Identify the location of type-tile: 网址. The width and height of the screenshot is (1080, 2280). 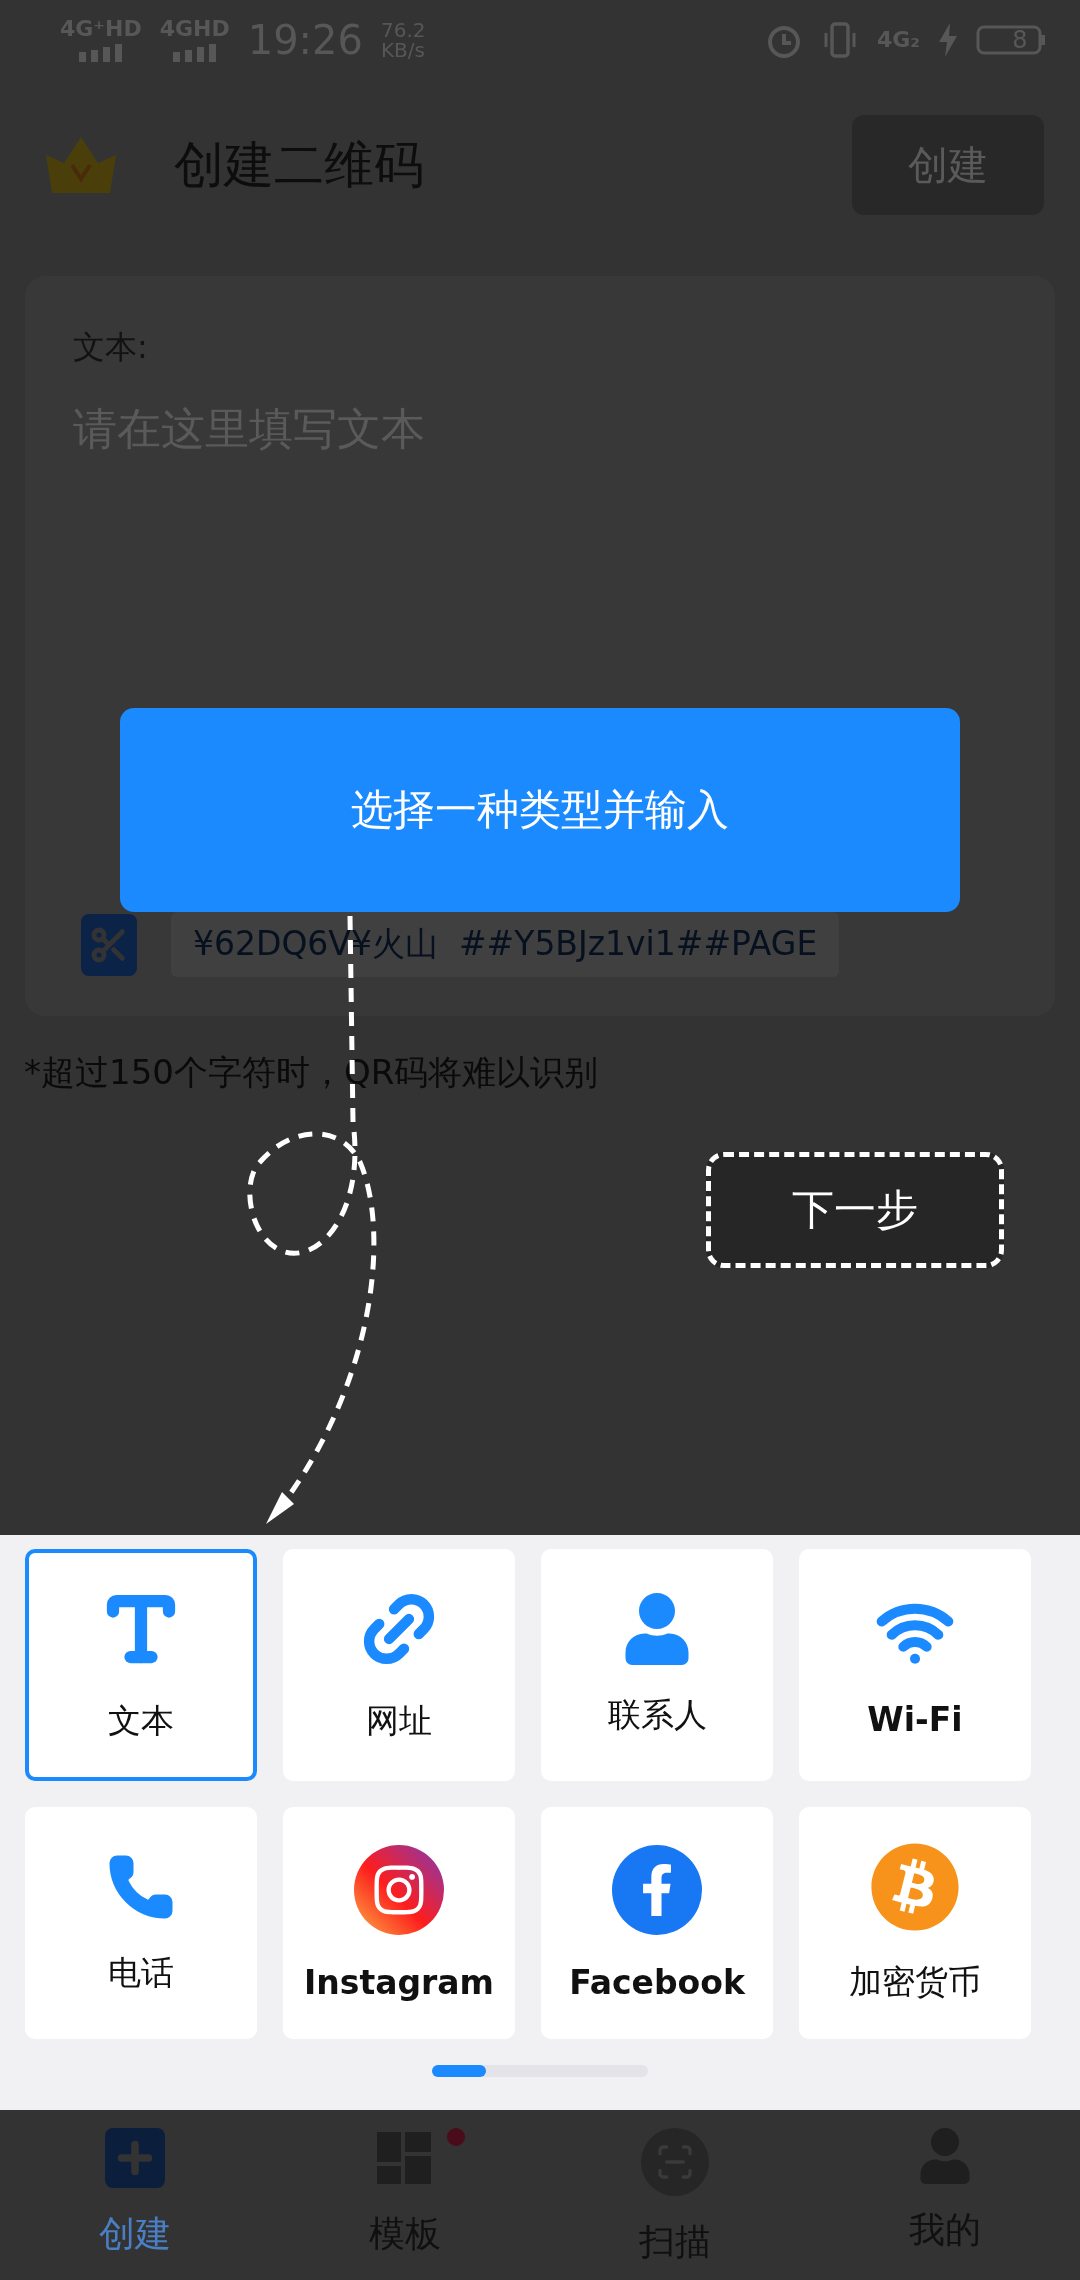
(399, 1665).